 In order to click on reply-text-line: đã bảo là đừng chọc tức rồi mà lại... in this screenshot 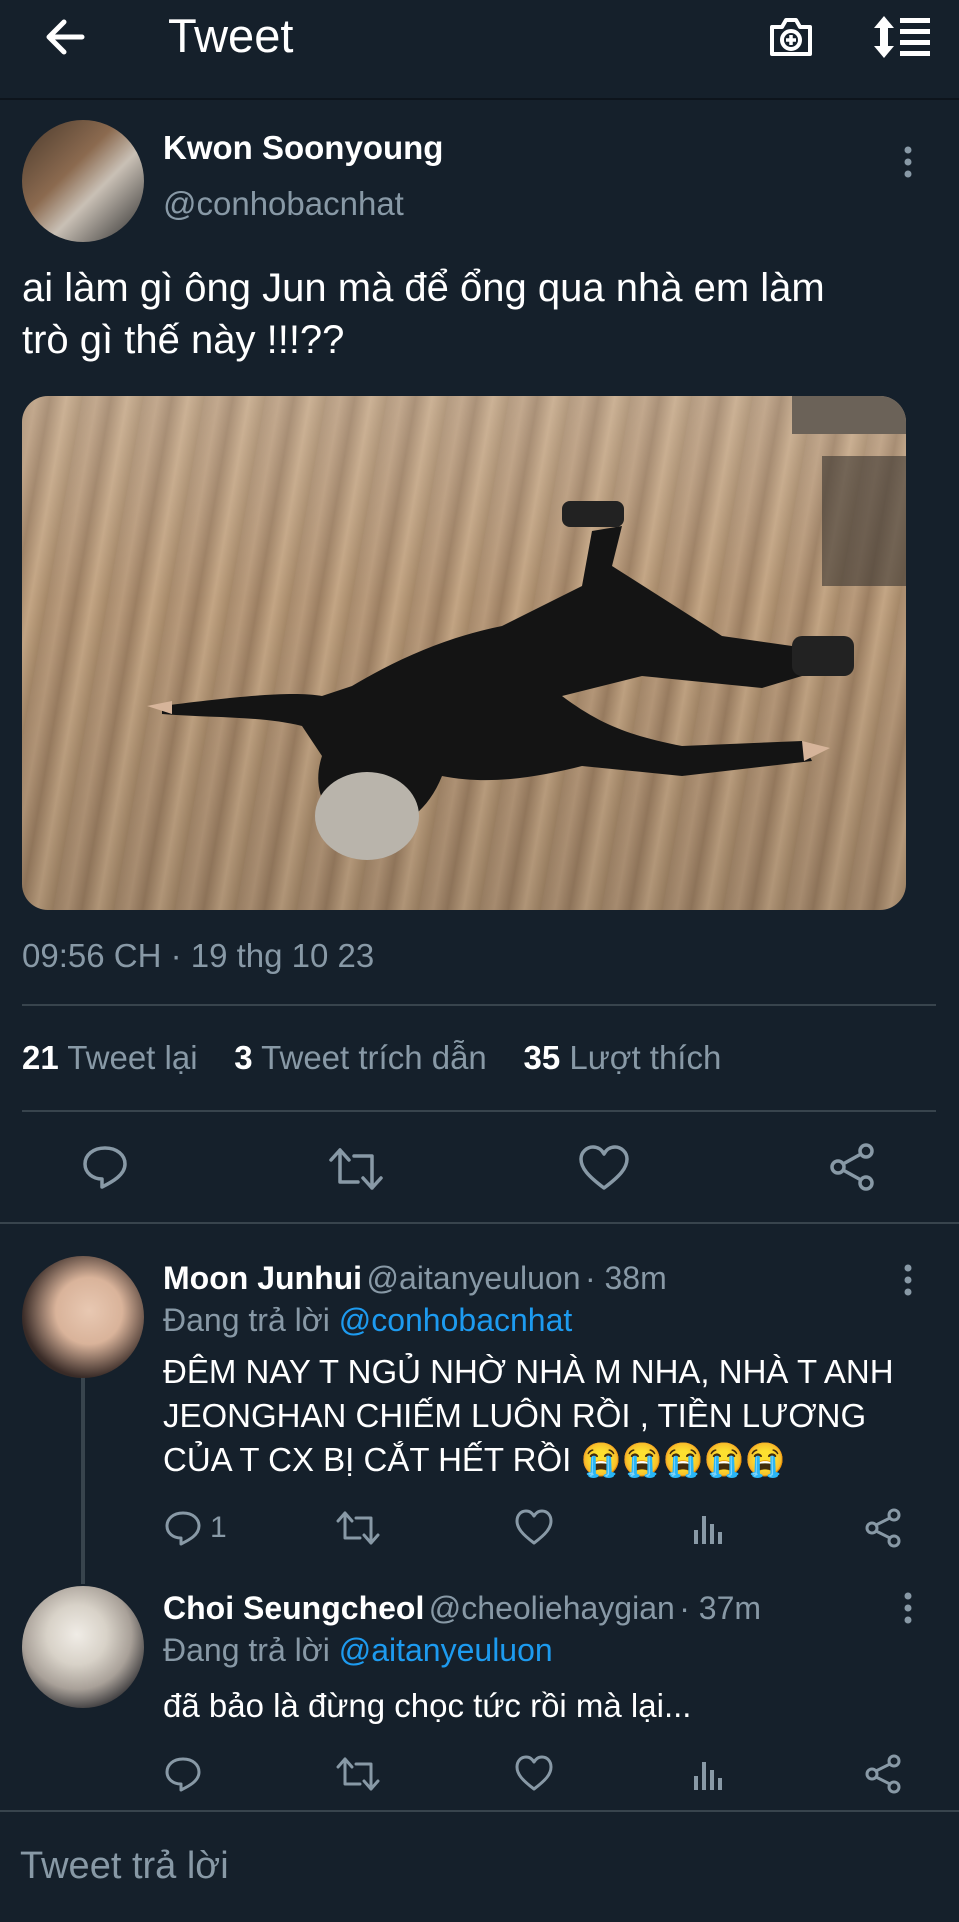, I will do `click(427, 1705)`.